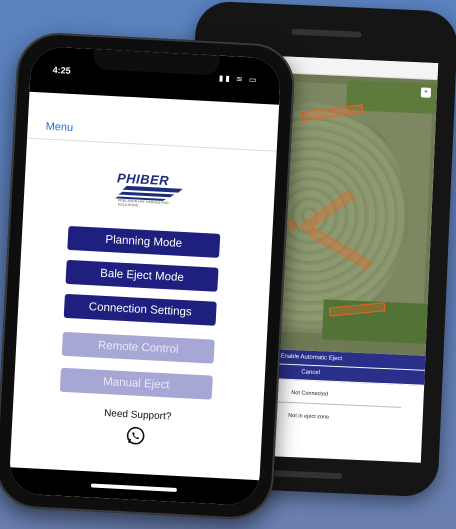 The image size is (456, 529). Describe the element at coordinates (426, 92) in the screenshot. I see `zoom-in-button: +` at that location.